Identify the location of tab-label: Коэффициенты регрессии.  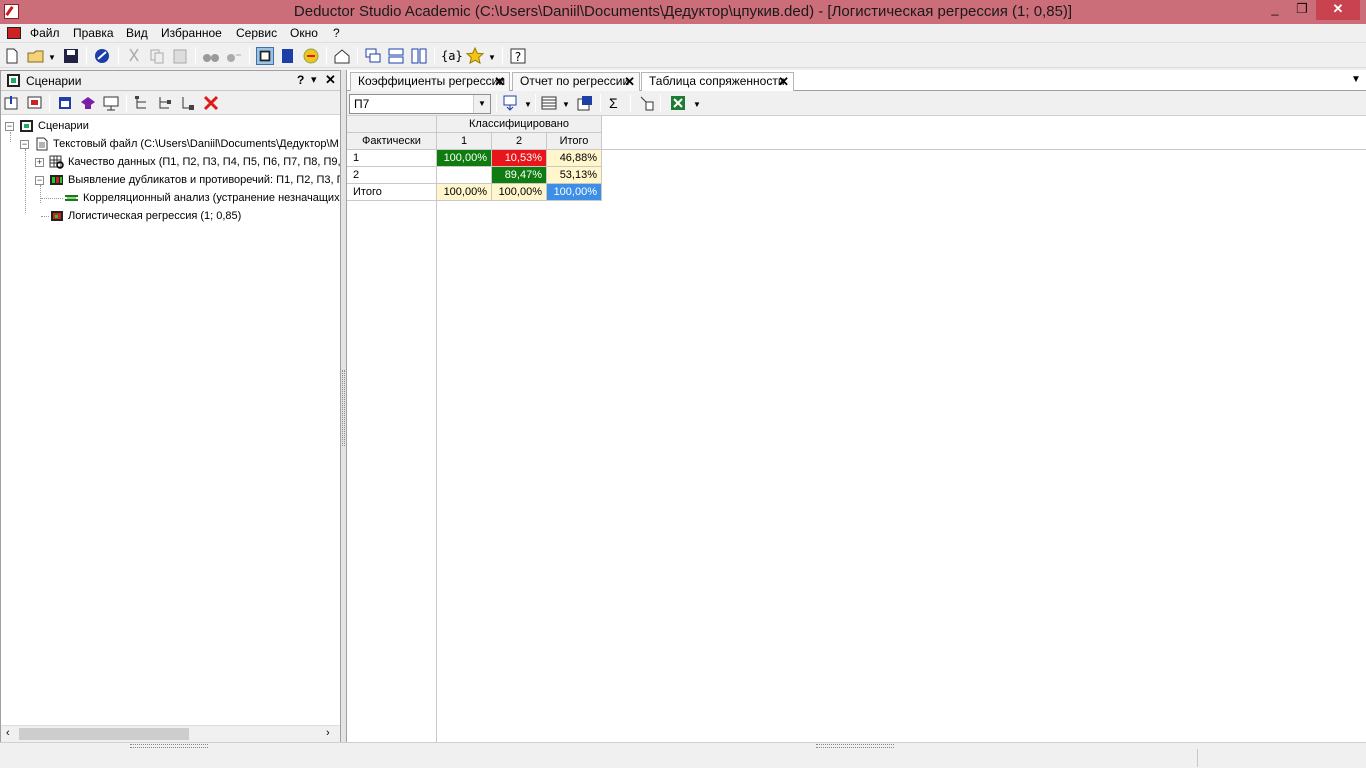
(432, 81).